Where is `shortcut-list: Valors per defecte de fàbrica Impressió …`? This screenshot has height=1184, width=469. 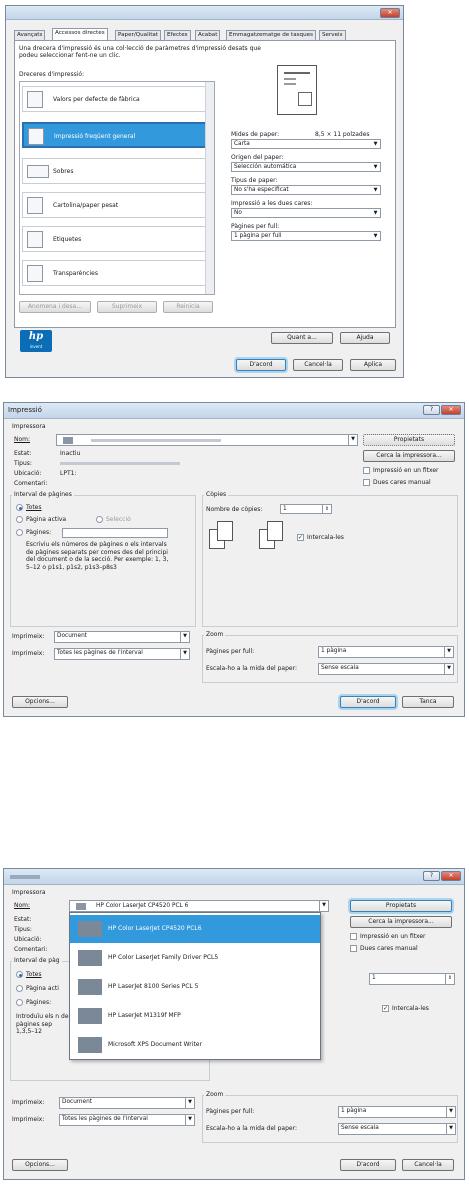 shortcut-list: Valors per defecte de fàbrica Impressió … is located at coordinates (117, 188).